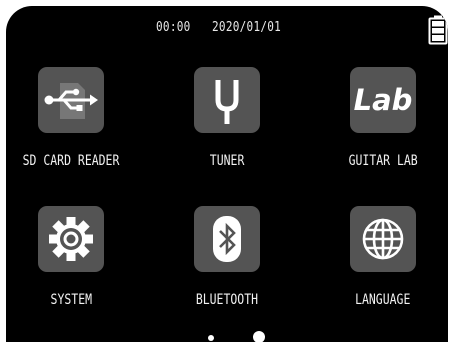 This screenshot has width=454, height=342. What do you see at coordinates (71, 239) in the screenshot?
I see `gear-icon` at bounding box center [71, 239].